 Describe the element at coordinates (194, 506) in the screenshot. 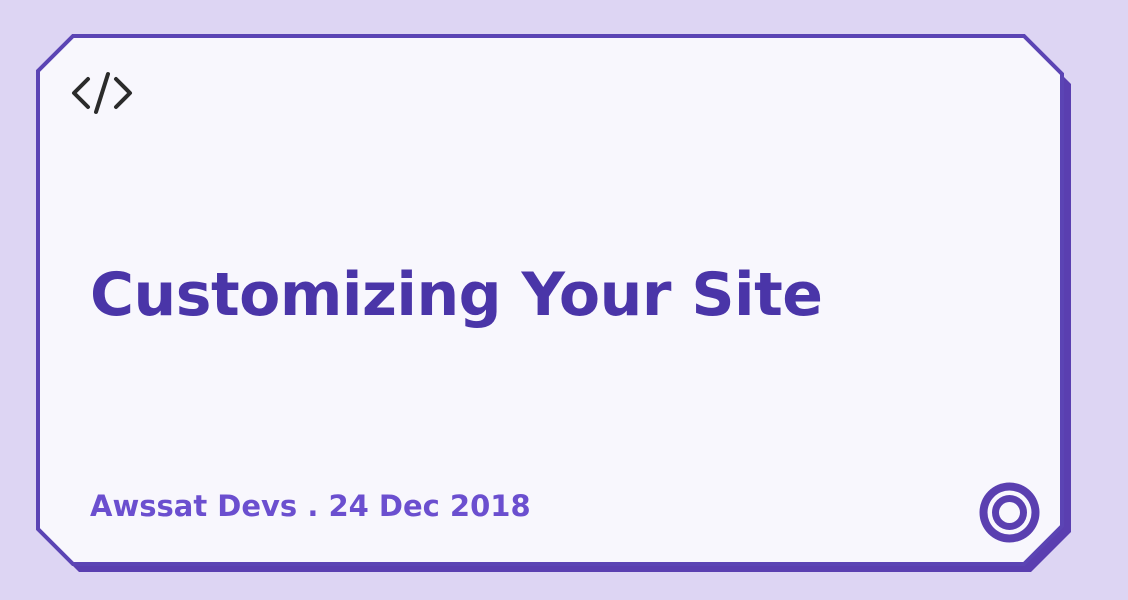

I see `author-name: Awssat Devs` at that location.